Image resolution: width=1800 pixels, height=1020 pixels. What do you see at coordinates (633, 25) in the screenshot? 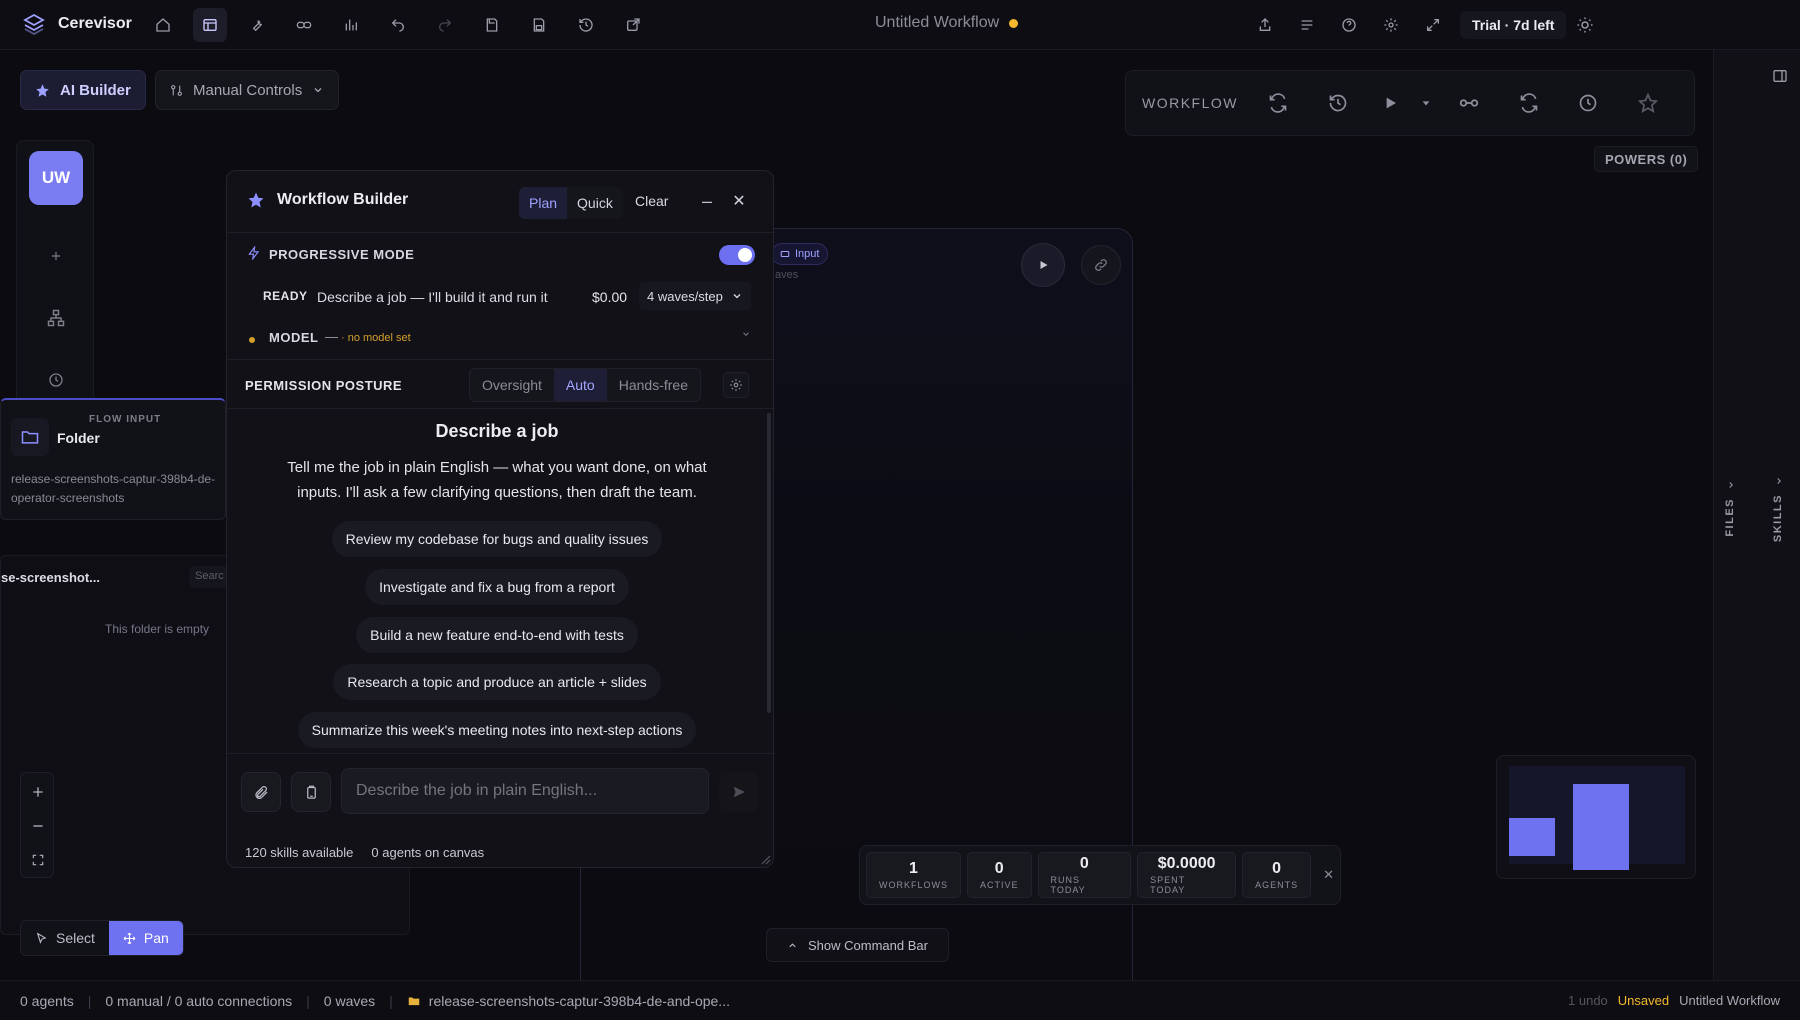
I see `export-icon` at bounding box center [633, 25].